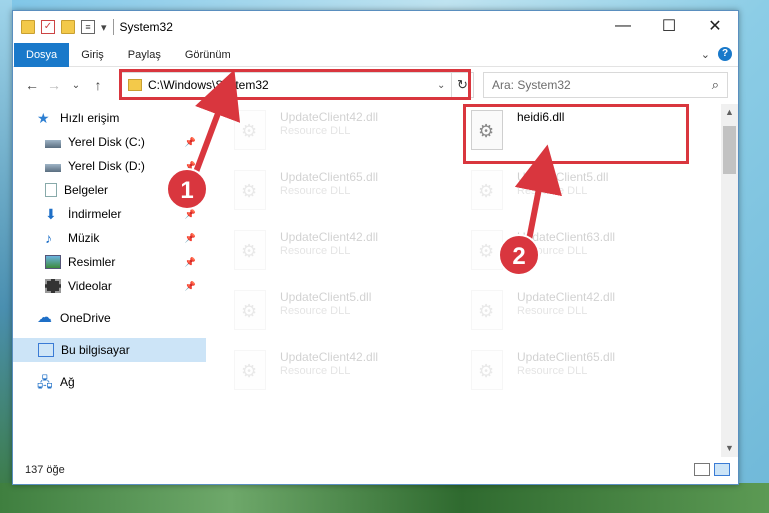 This screenshot has height=513, width=769. Describe the element at coordinates (54, 85) in the screenshot. I see `forward-button: →` at that location.